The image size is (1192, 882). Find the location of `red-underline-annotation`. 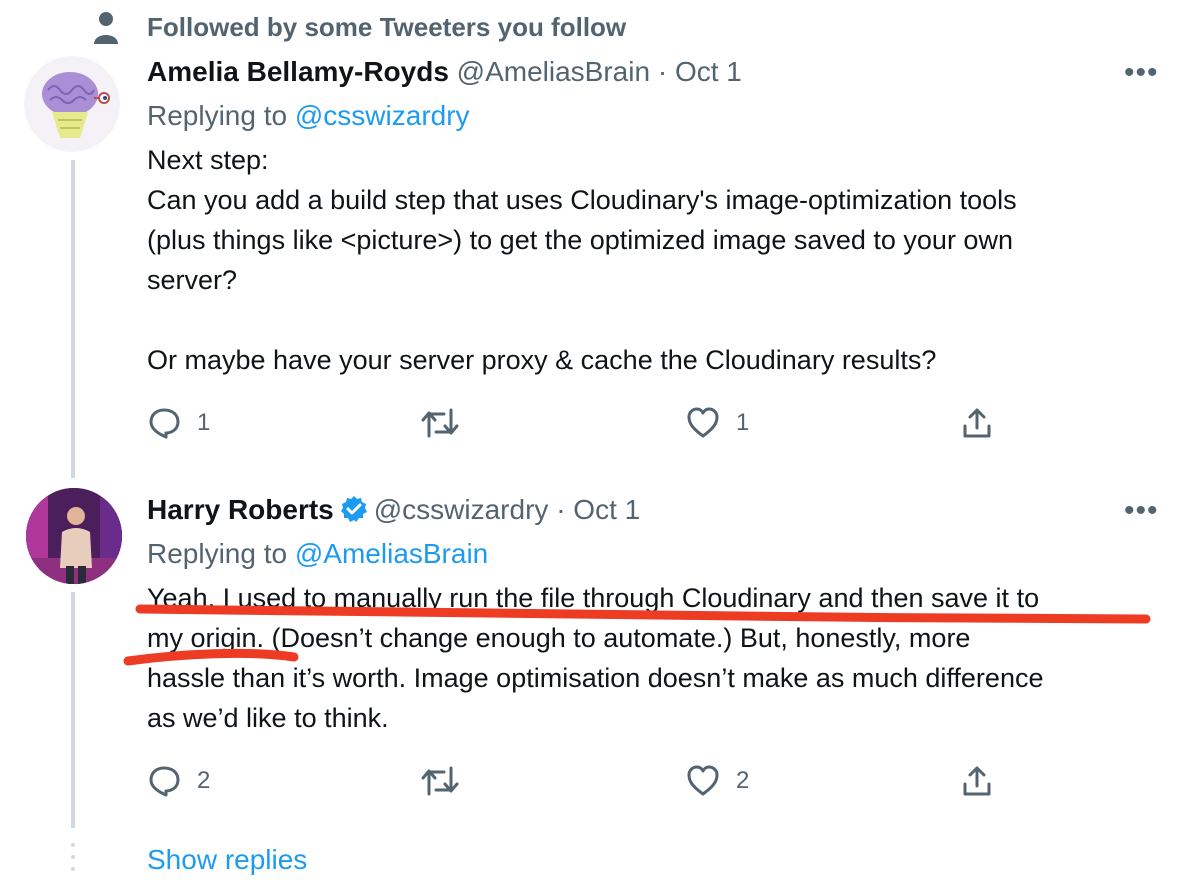

red-underline-annotation is located at coordinates (637, 635).